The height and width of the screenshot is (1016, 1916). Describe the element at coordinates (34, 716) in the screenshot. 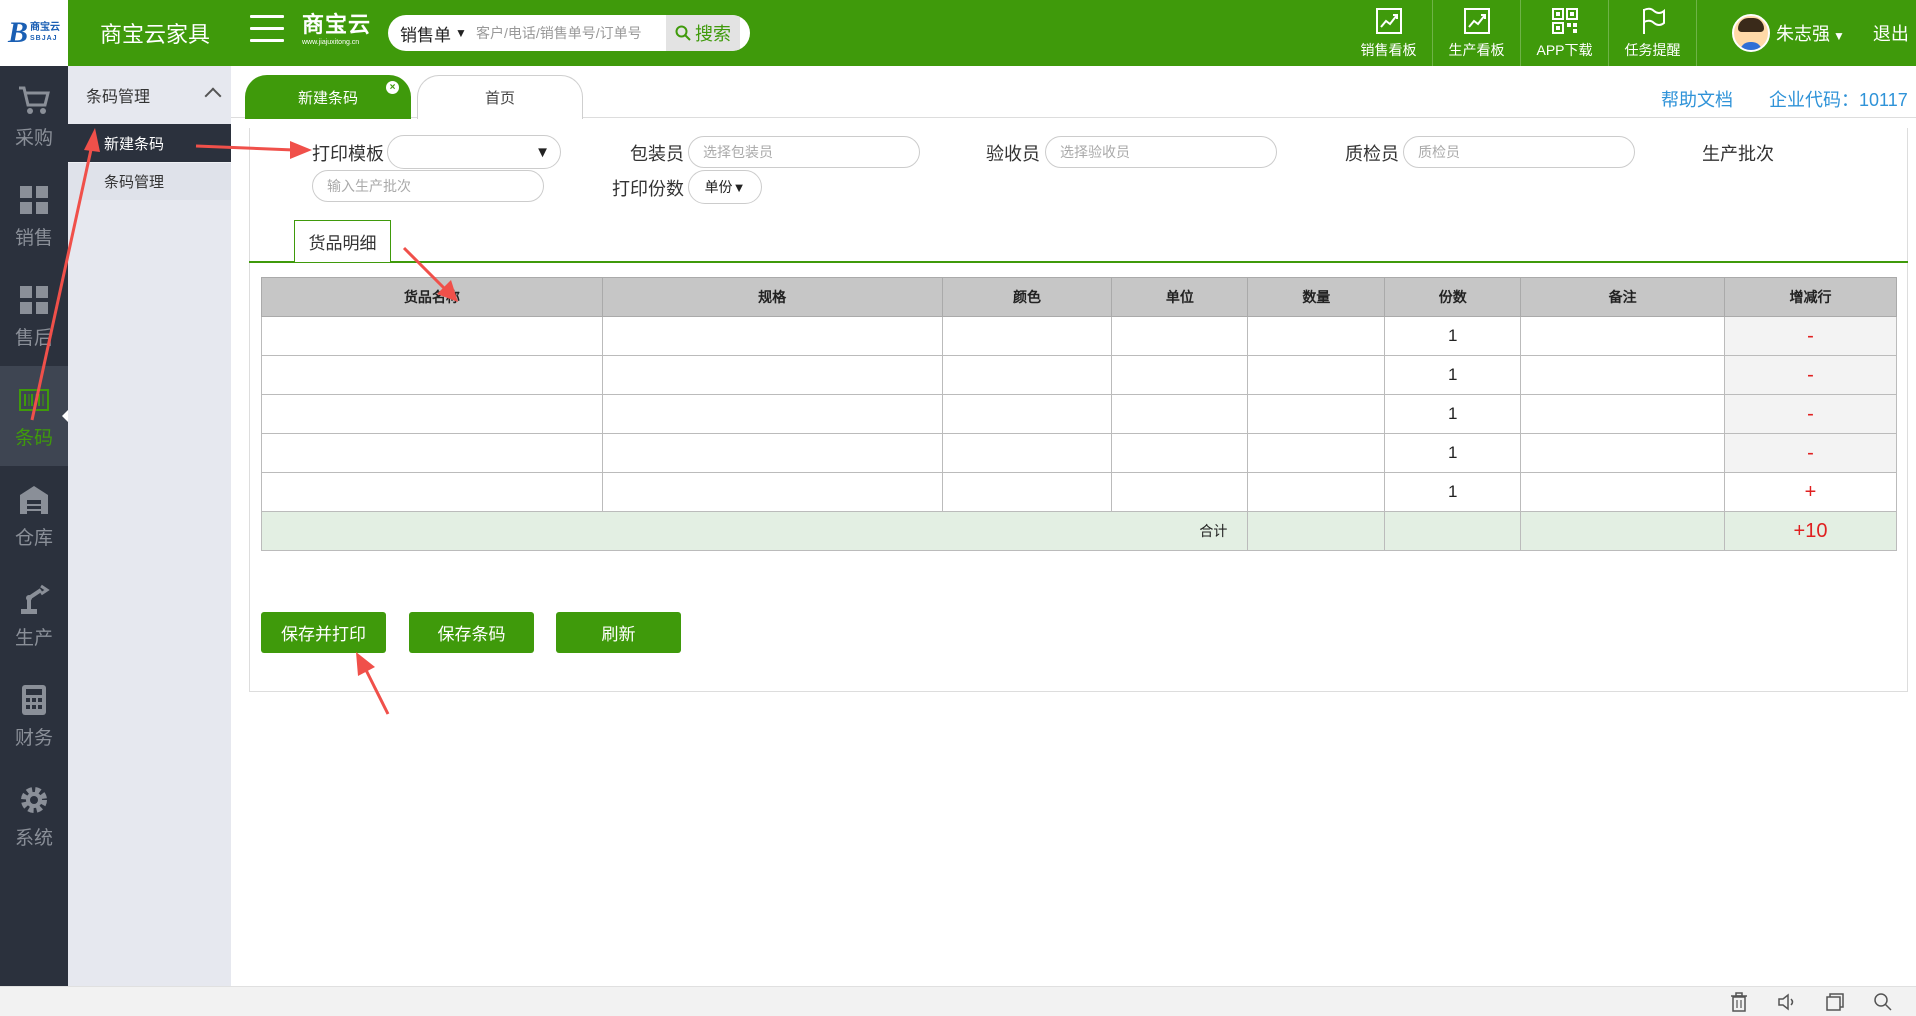

I see `nav-item-finance: 财务` at that location.